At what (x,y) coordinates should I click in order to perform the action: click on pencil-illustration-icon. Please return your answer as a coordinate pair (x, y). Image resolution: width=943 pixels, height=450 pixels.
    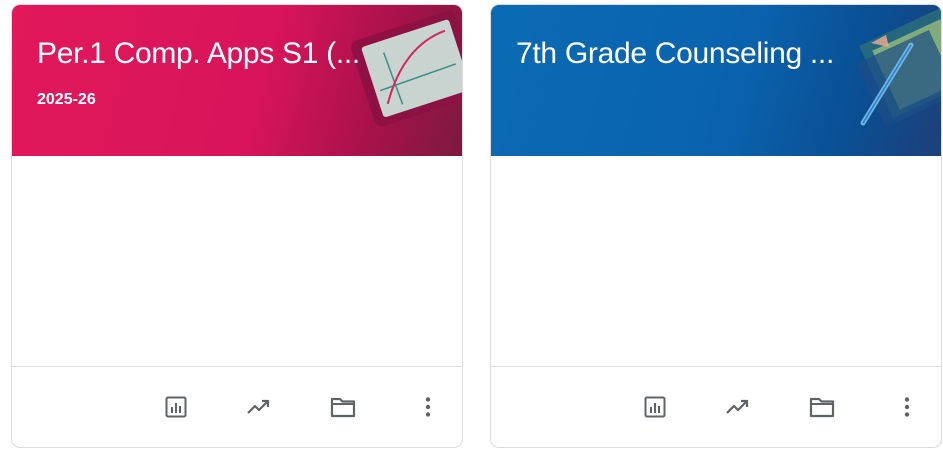
    Looking at the image, I should click on (898, 67).